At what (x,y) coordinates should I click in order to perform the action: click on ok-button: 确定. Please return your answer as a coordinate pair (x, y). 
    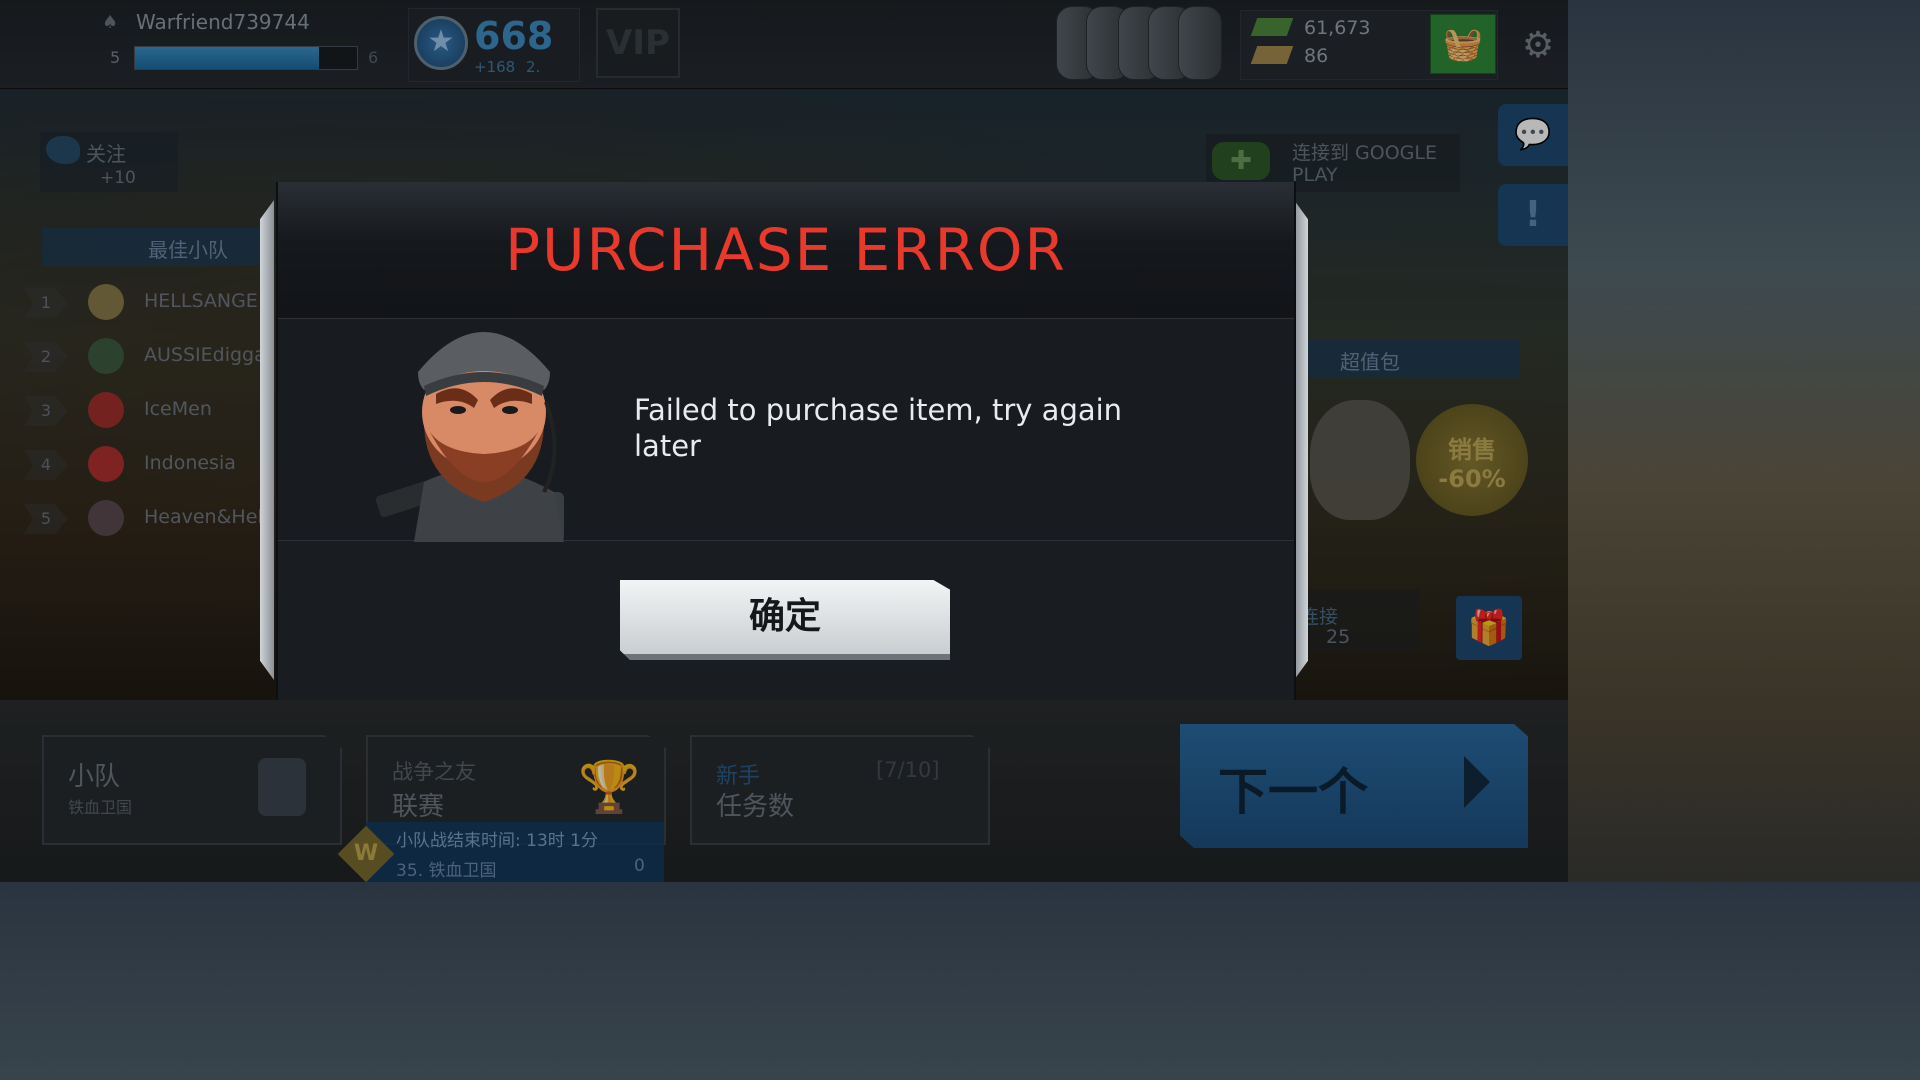
    Looking at the image, I should click on (785, 620).